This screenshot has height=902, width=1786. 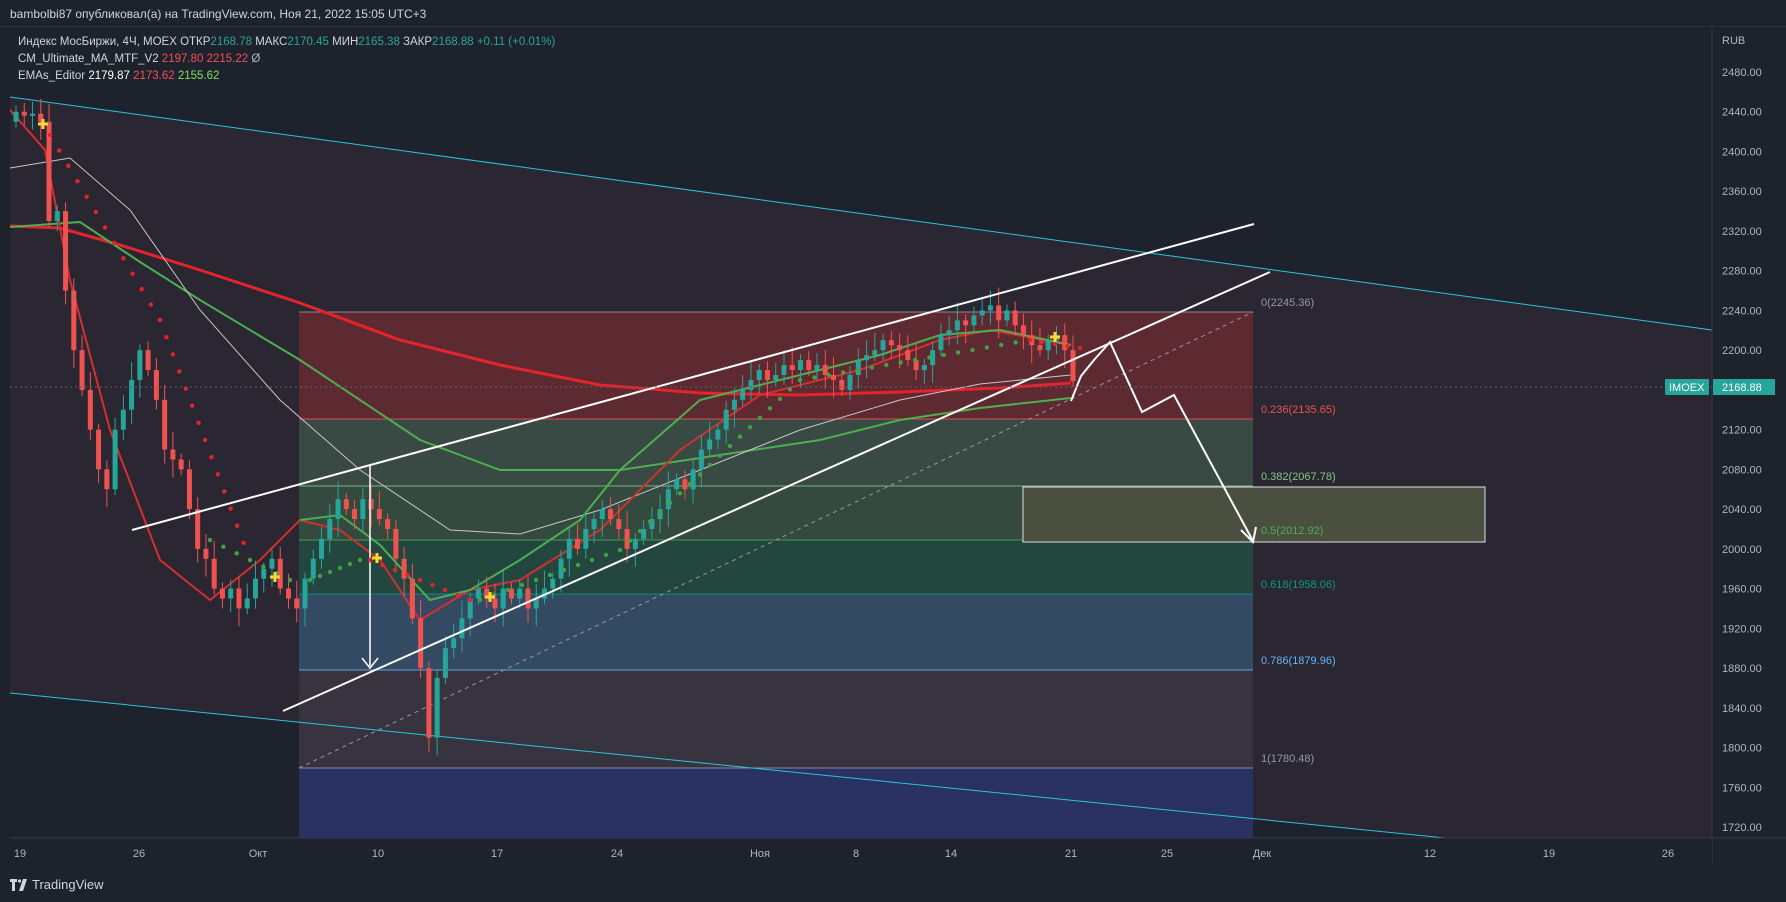 What do you see at coordinates (1742, 113) in the screenshot?
I see `price-tick-label: 2440.00` at bounding box center [1742, 113].